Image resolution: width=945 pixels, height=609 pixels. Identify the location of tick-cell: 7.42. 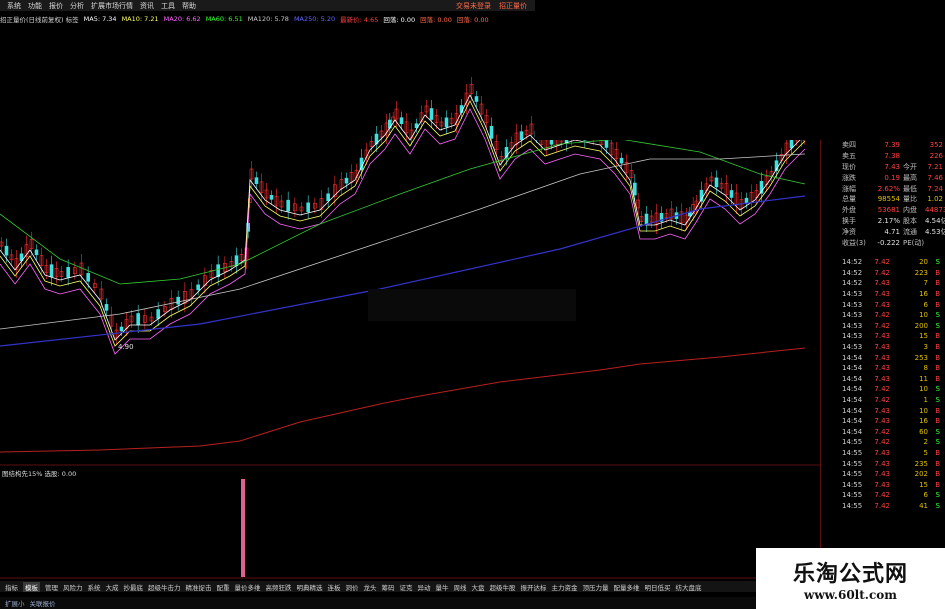
(882, 431).